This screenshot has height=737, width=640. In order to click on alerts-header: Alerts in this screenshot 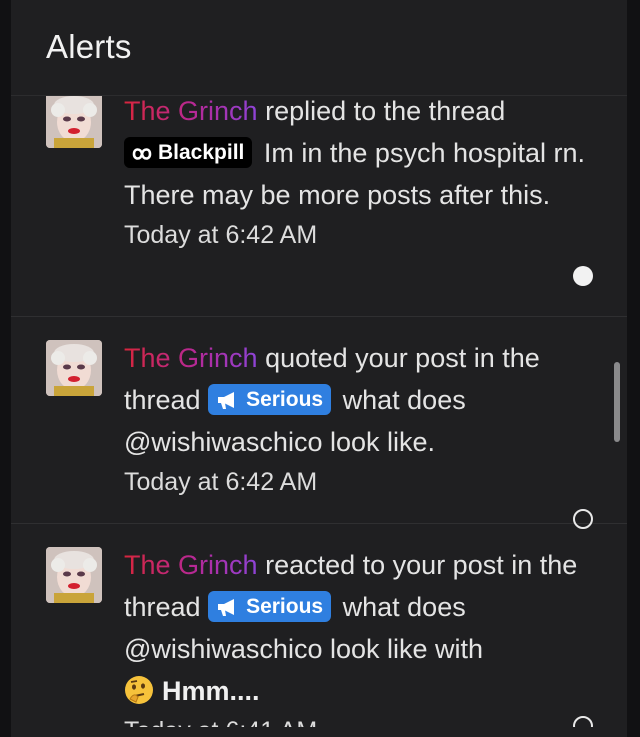, I will do `click(319, 48)`.